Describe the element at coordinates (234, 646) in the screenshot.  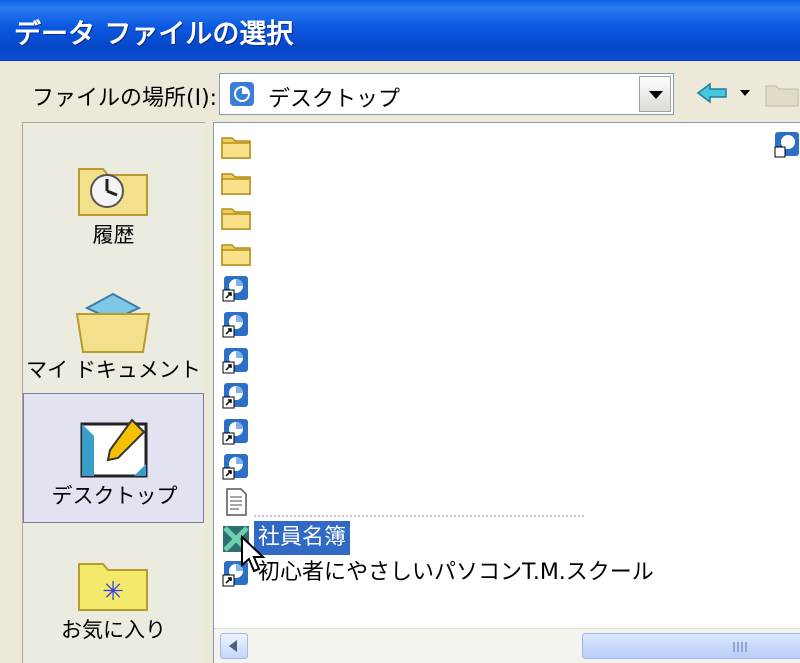
I see `scroll-left-button` at that location.